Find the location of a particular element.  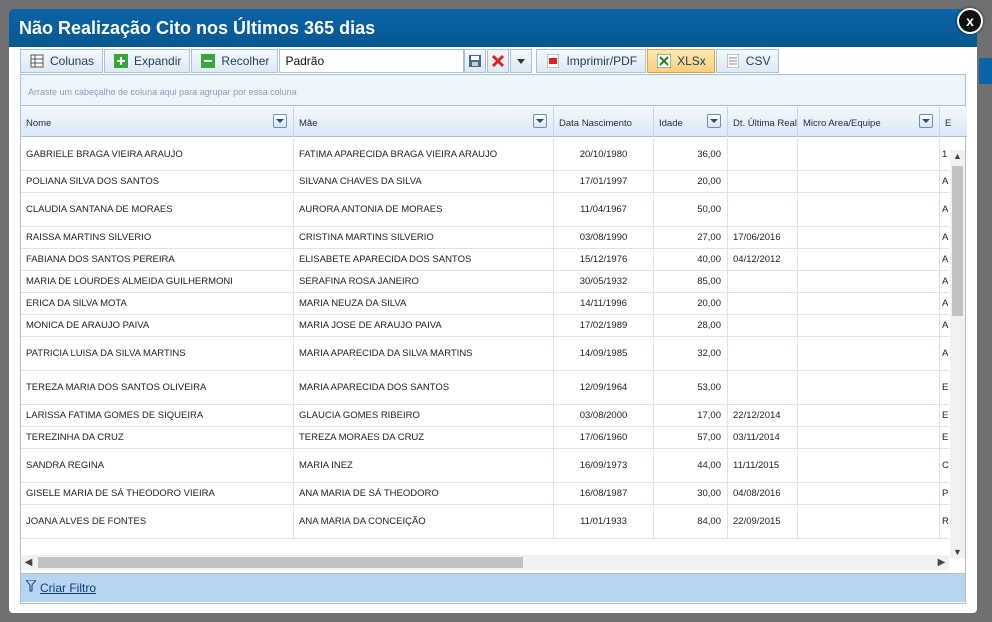

scroll-up-icon: ▲ is located at coordinates (957, 156).